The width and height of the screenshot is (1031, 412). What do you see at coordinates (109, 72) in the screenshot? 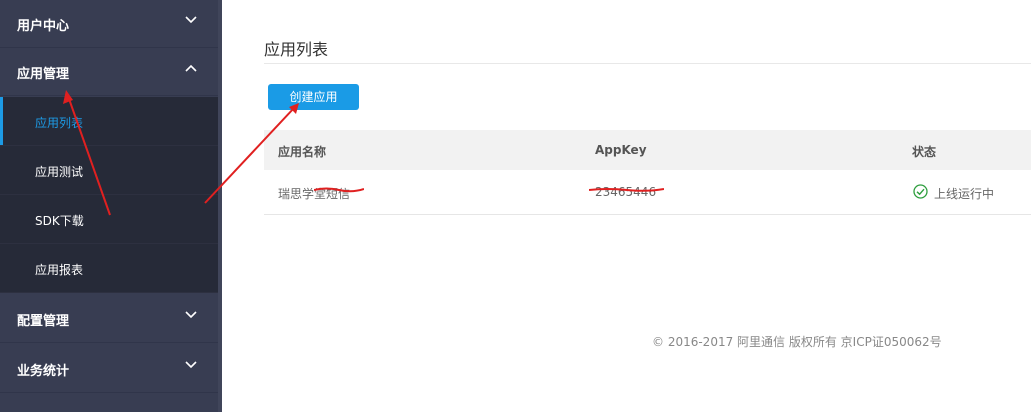
I see `menu-group-app-management: 应用管理` at bounding box center [109, 72].